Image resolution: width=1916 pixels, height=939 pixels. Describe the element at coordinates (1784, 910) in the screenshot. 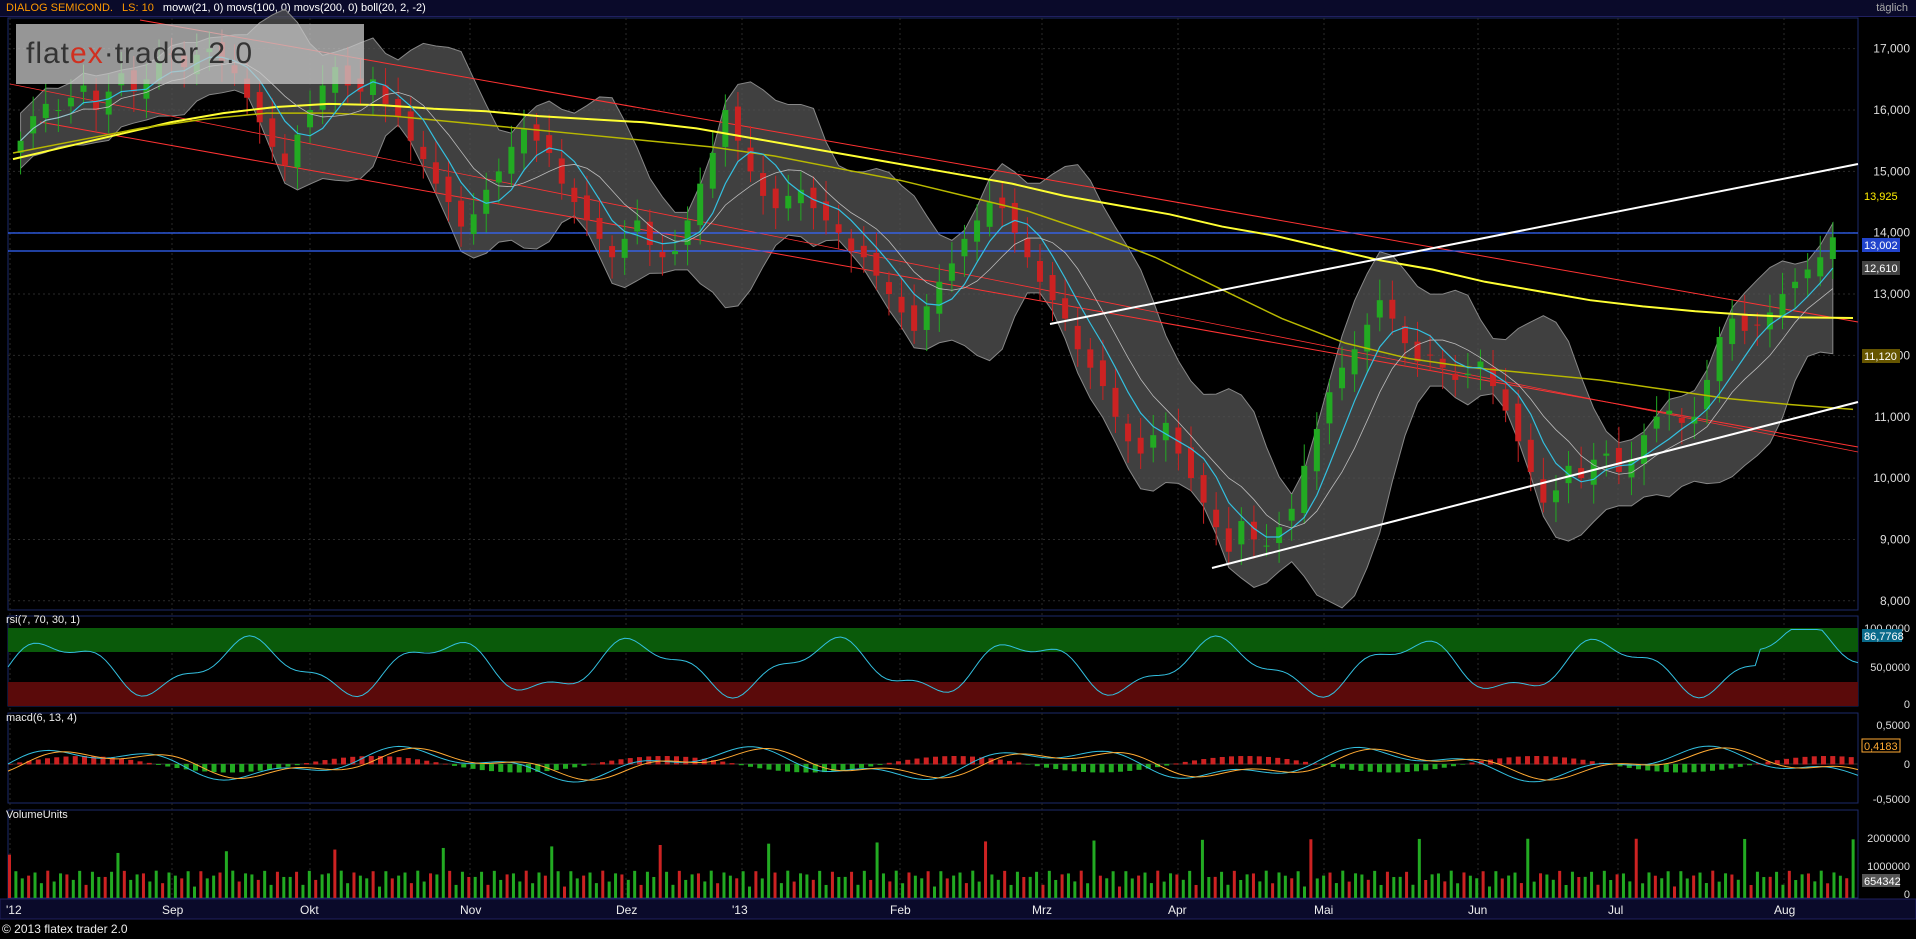

I see `month-tick-label: Aug` at that location.